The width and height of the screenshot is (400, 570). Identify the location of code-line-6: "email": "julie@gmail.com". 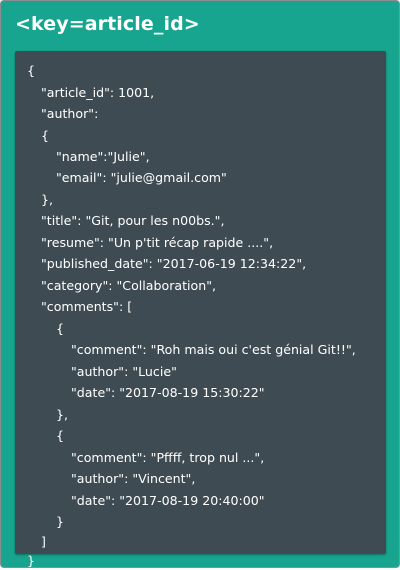
(141, 177).